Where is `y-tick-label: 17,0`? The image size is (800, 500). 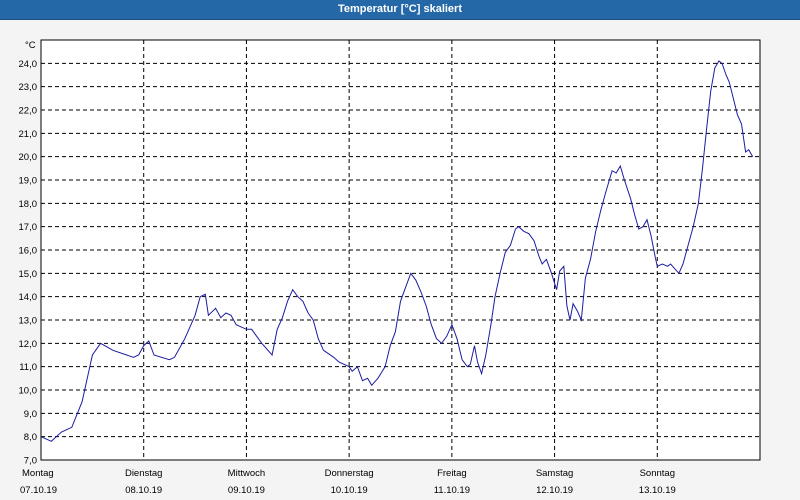
y-tick-label: 17,0 is located at coordinates (28, 227).